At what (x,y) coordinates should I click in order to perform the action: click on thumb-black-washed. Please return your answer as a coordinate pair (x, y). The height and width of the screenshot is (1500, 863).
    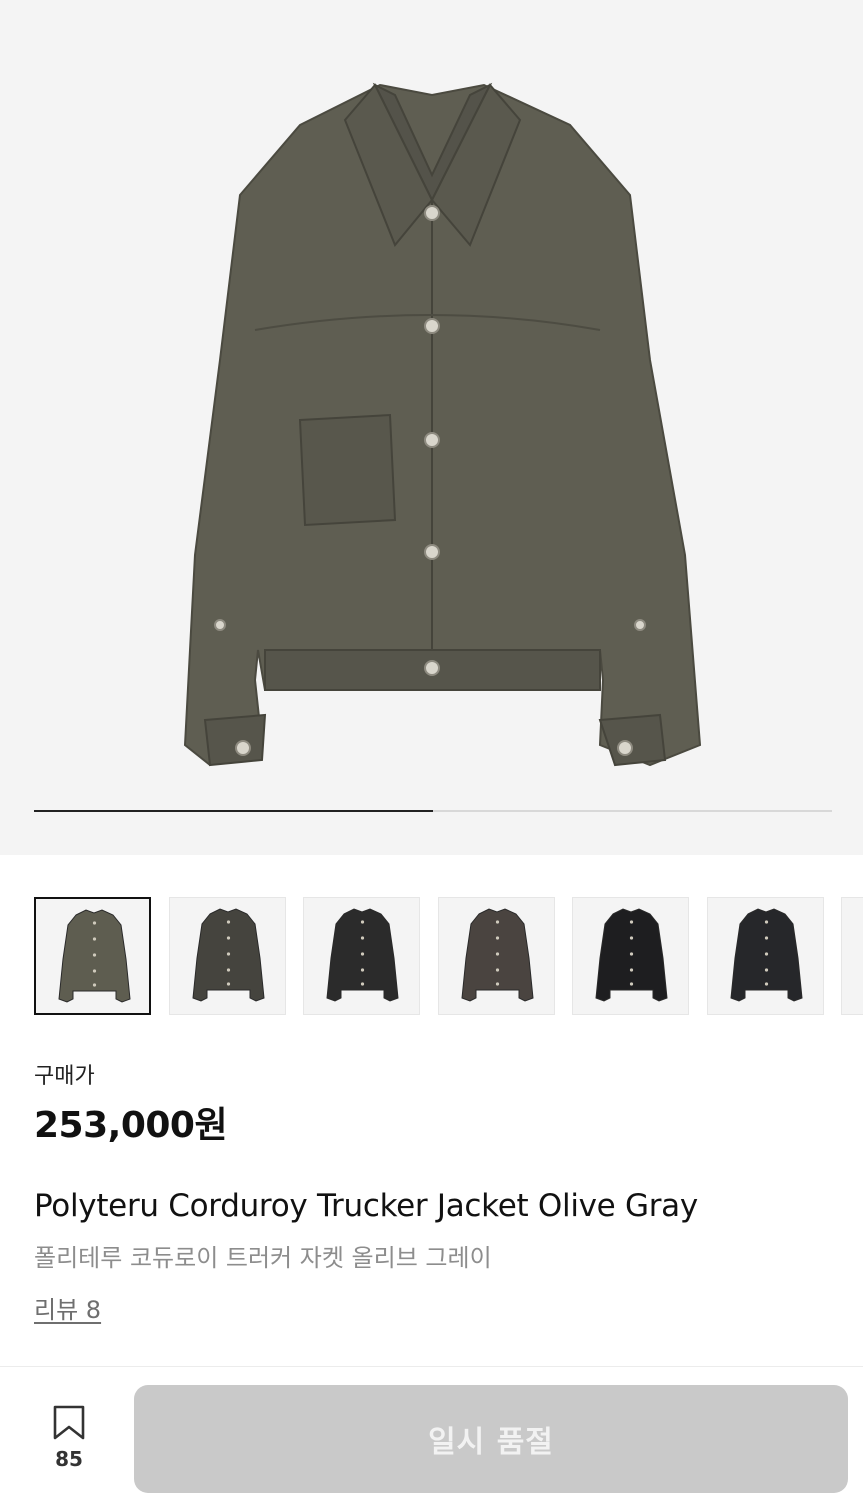
    Looking at the image, I should click on (765, 956).